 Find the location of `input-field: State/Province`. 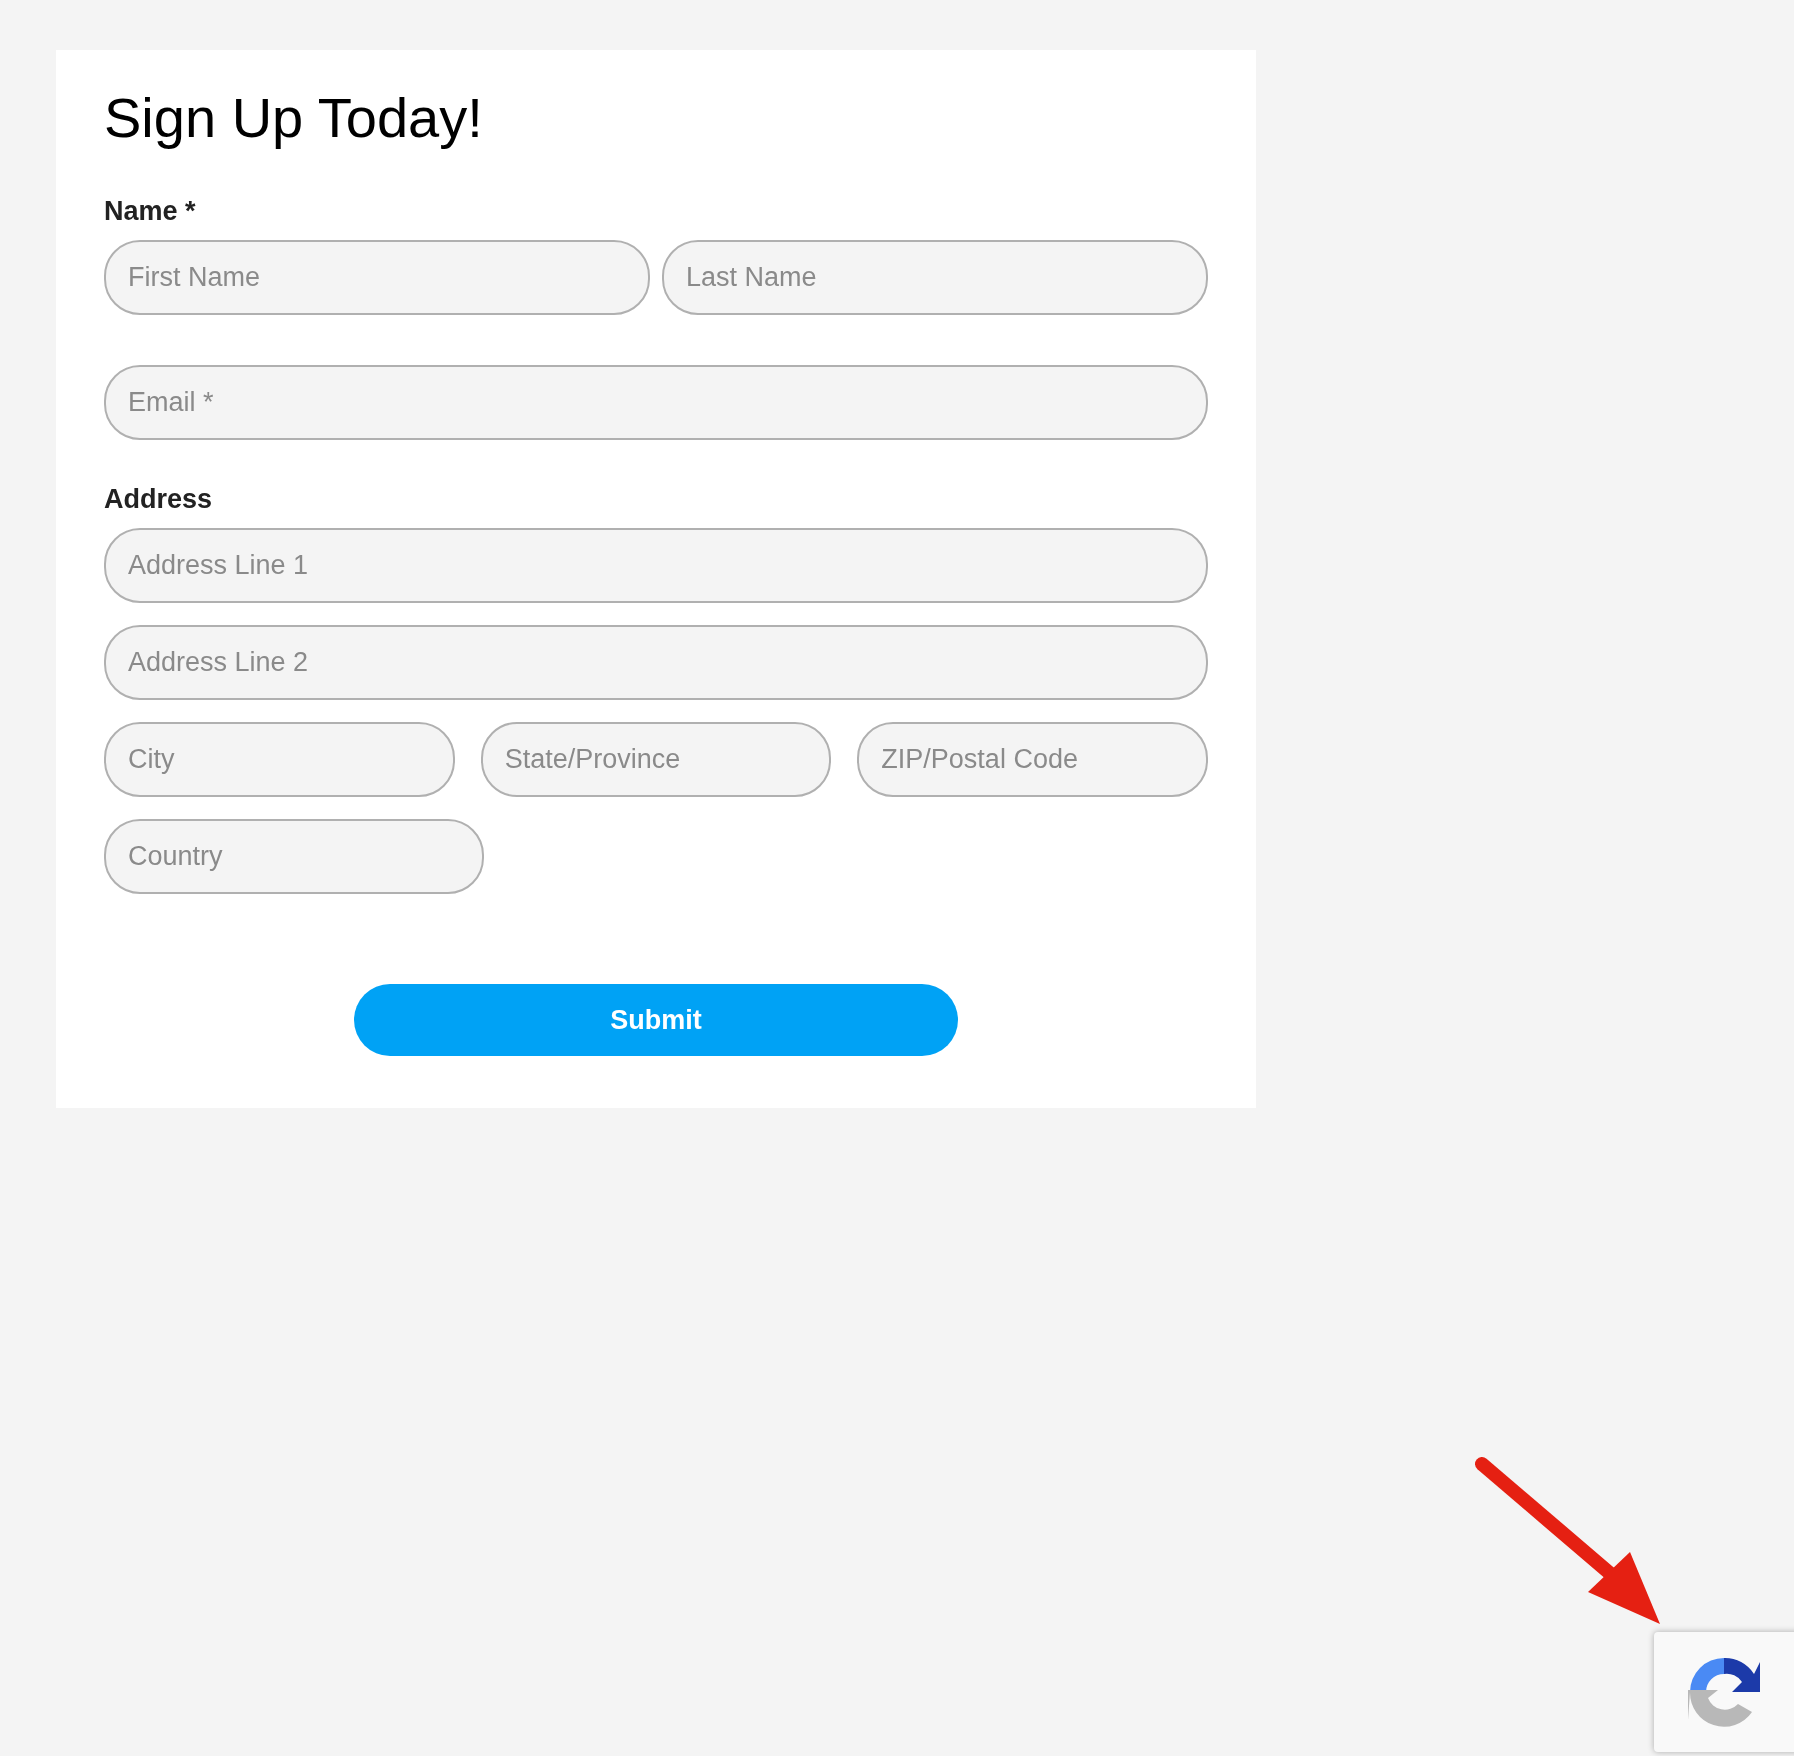

input-field: State/Province is located at coordinates (656, 759).